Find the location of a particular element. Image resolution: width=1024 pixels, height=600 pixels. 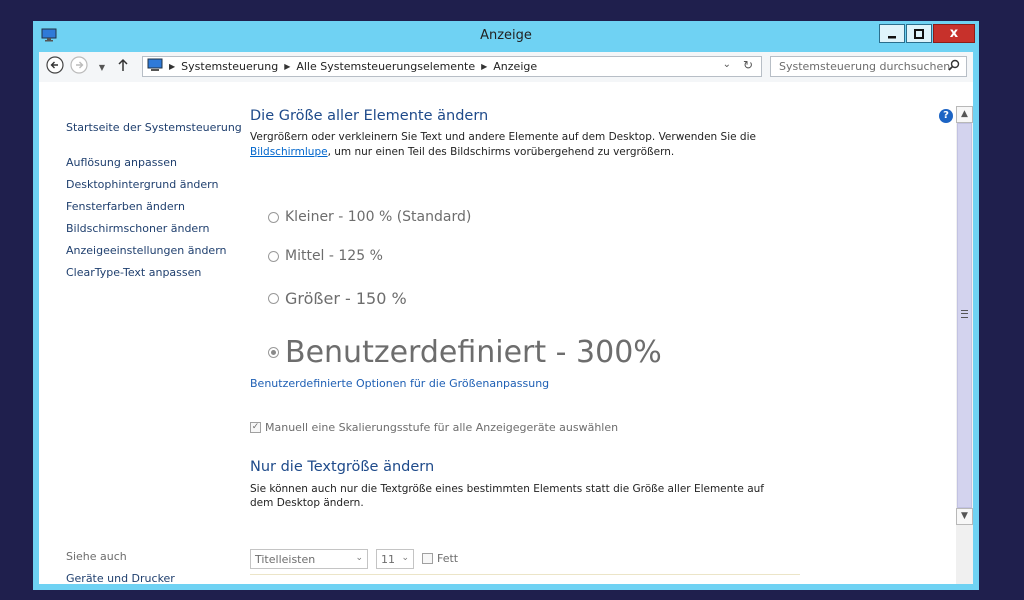

checkmark-icon: ✓ is located at coordinates (255, 427).